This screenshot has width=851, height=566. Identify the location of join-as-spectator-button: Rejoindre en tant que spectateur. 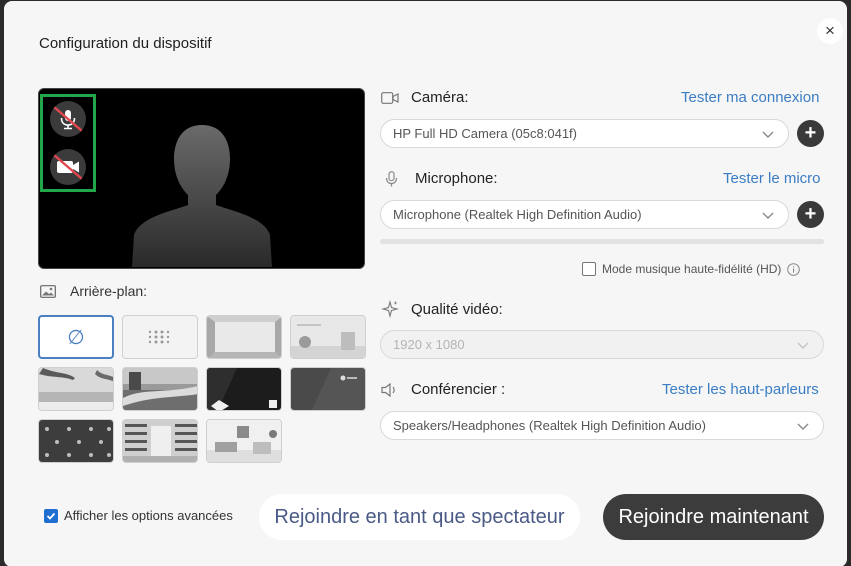
(419, 517).